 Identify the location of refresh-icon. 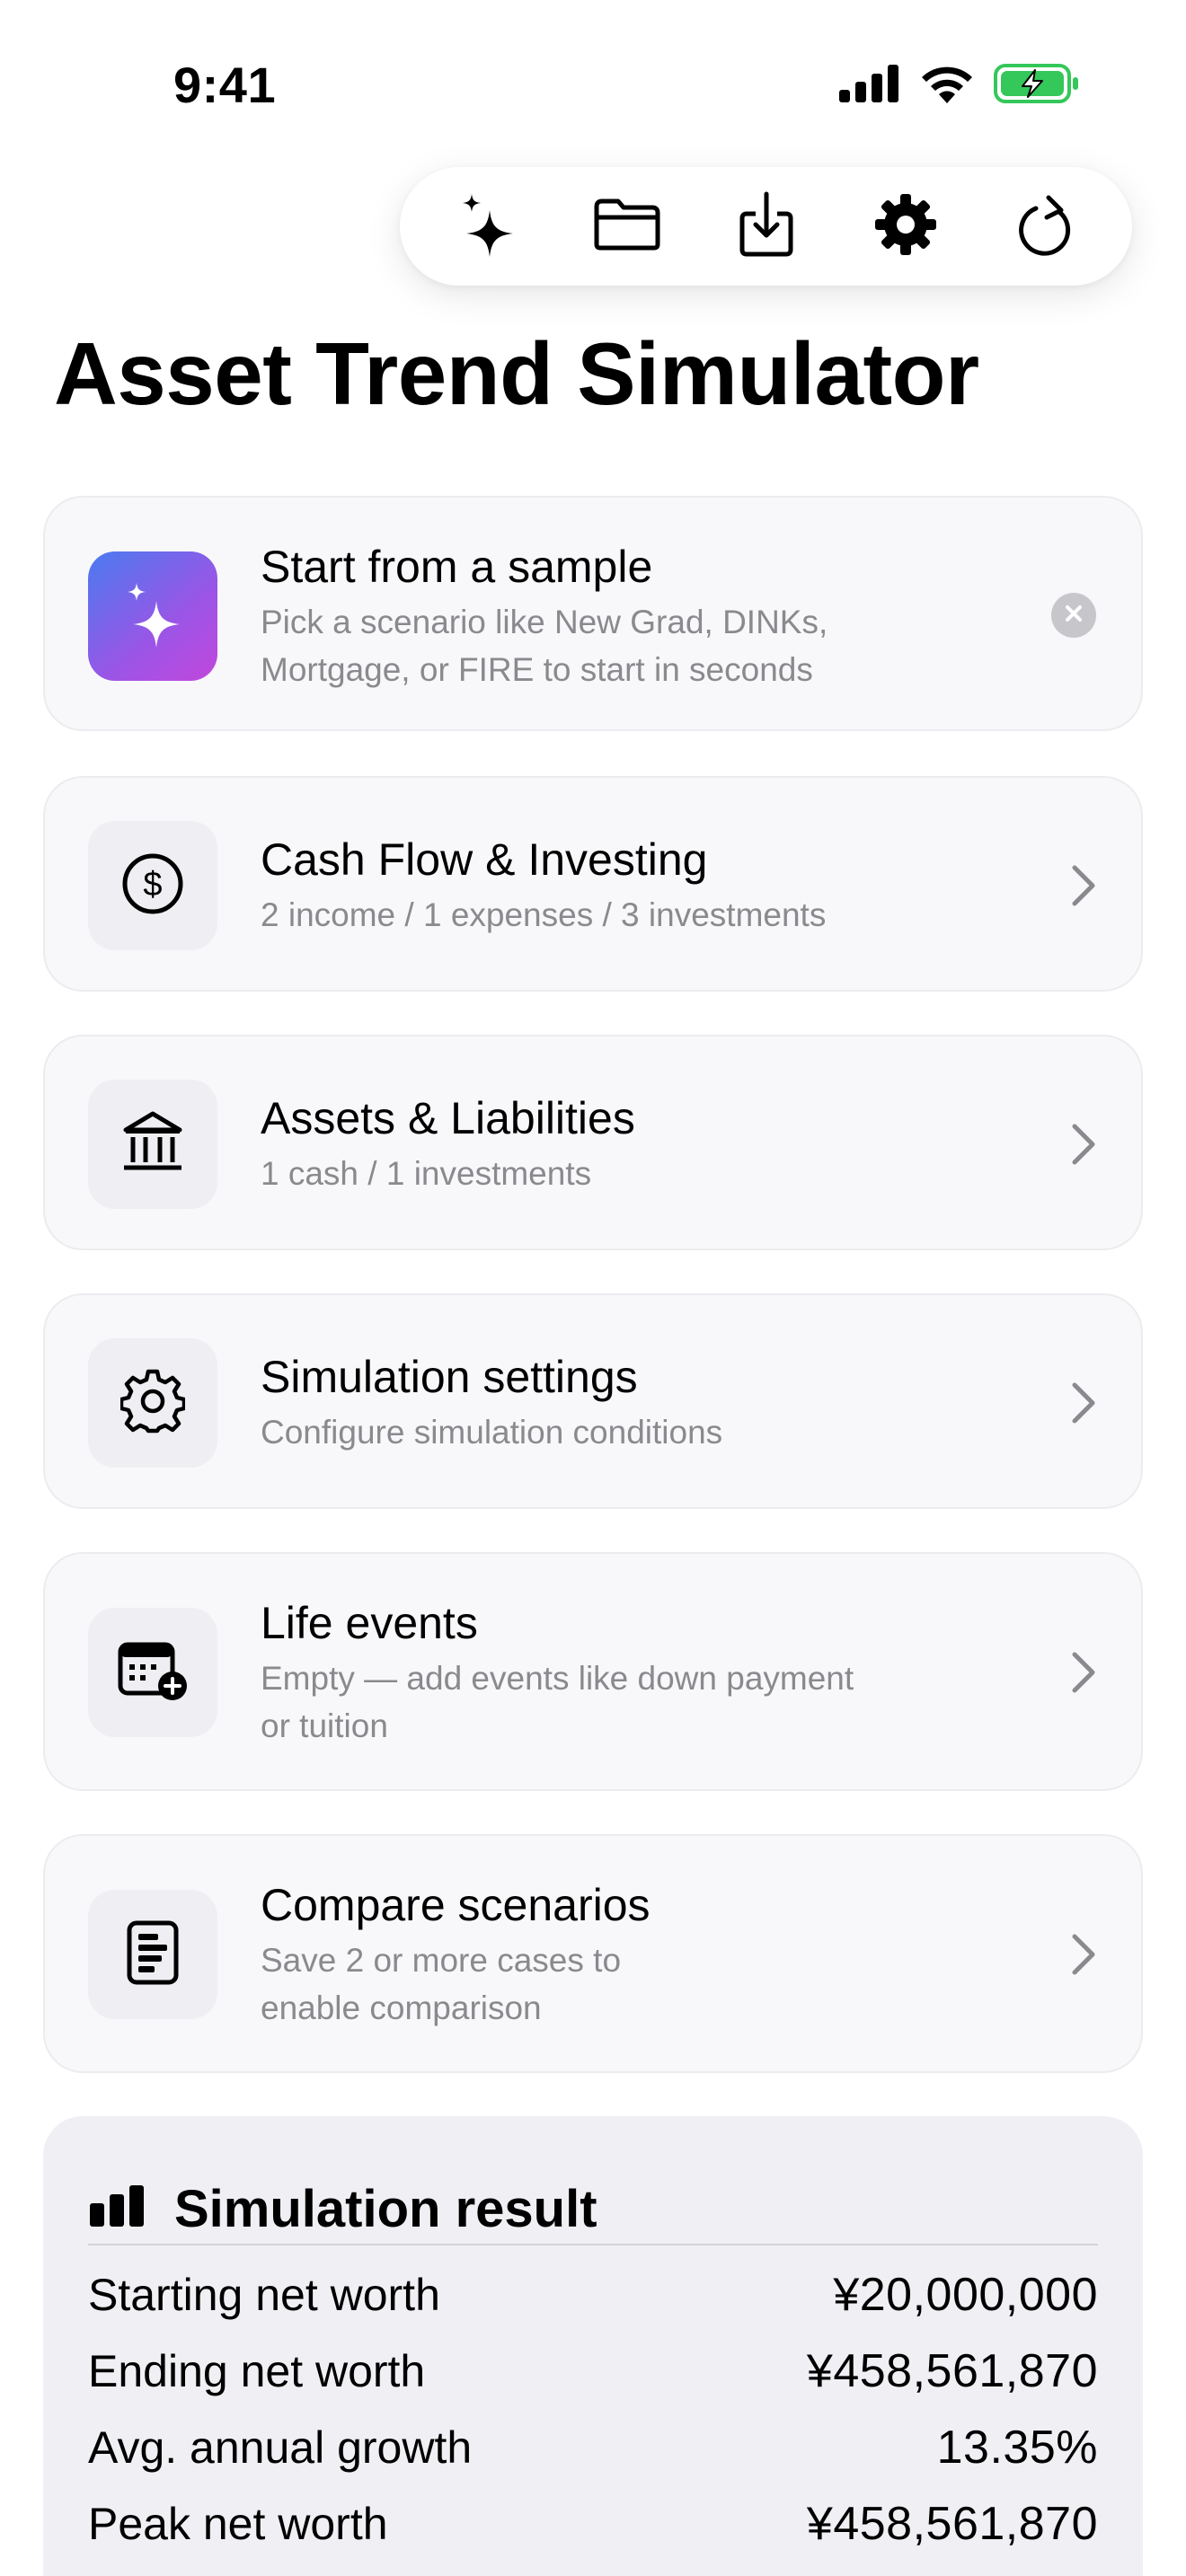
(1045, 226).